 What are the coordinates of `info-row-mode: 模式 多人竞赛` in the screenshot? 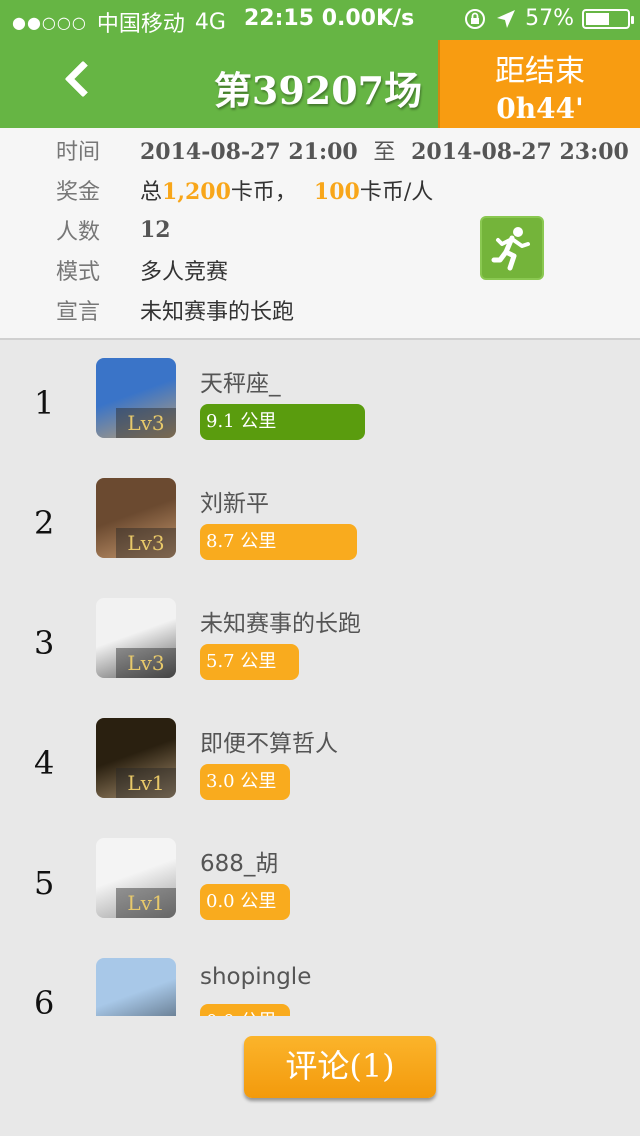 It's located at (142, 270).